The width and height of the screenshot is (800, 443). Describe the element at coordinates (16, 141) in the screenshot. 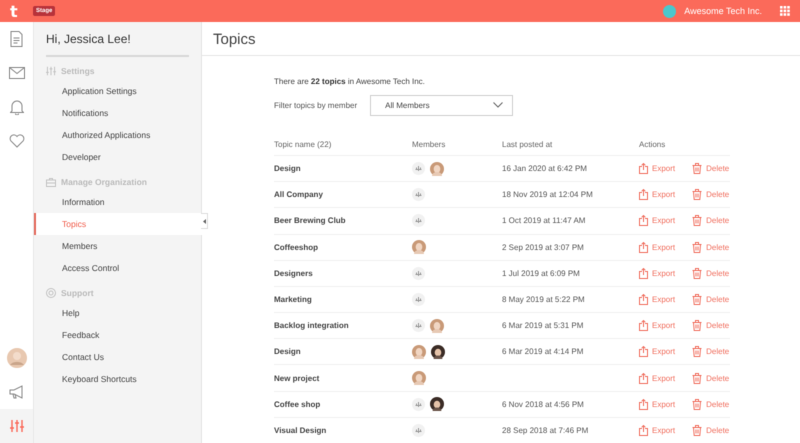

I see `heart-icon` at that location.